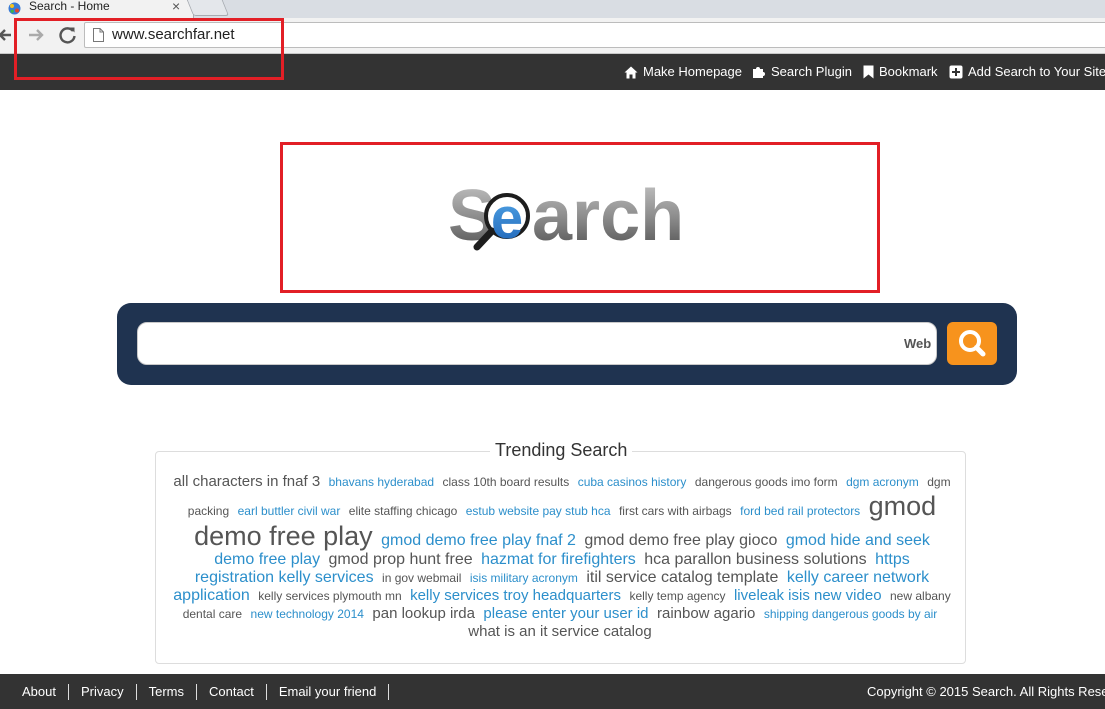  I want to click on search-plugin-label: Search Plugin, so click(811, 71).